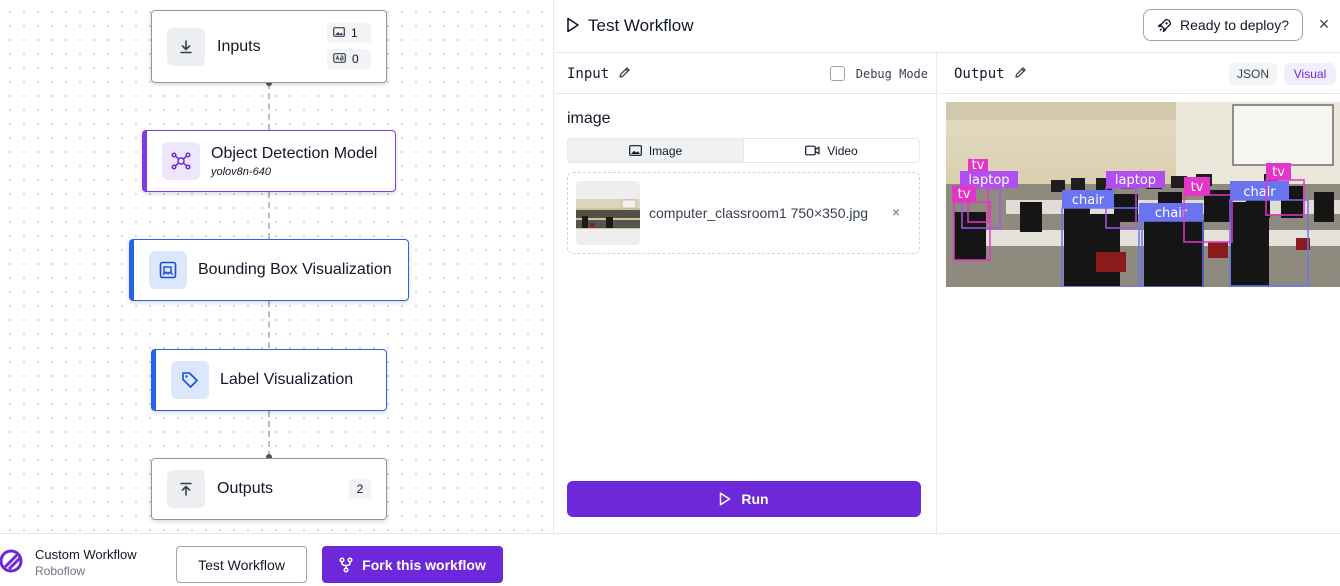 This screenshot has width=1340, height=586. Describe the element at coordinates (1234, 25) in the screenshot. I see `deploy-label: Ready to deploy?` at that location.